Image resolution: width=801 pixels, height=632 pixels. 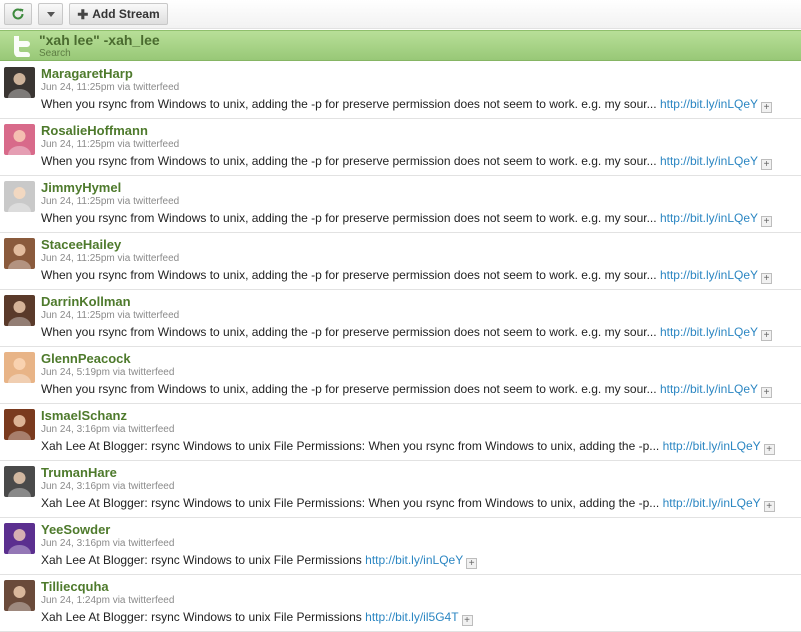 What do you see at coordinates (411, 617) in the screenshot?
I see `tweet-link: http://bit.ly/il5G4T` at bounding box center [411, 617].